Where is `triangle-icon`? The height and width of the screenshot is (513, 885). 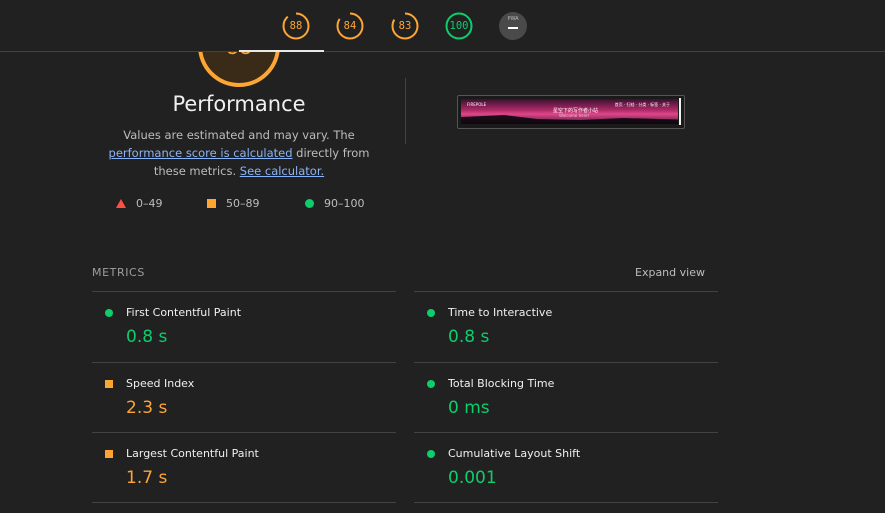 triangle-icon is located at coordinates (121, 203).